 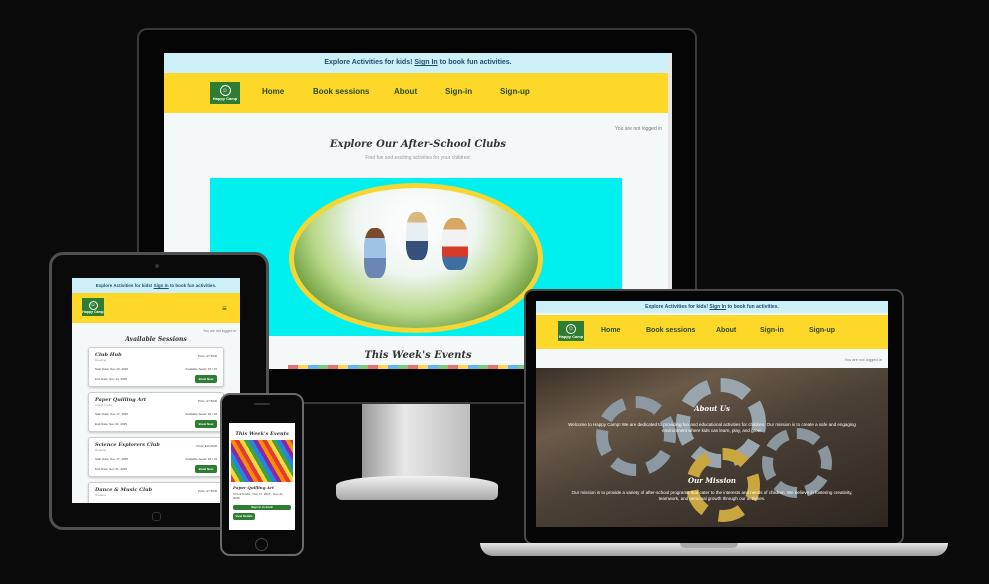 What do you see at coordinates (262, 461) in the screenshot?
I see `event-image` at bounding box center [262, 461].